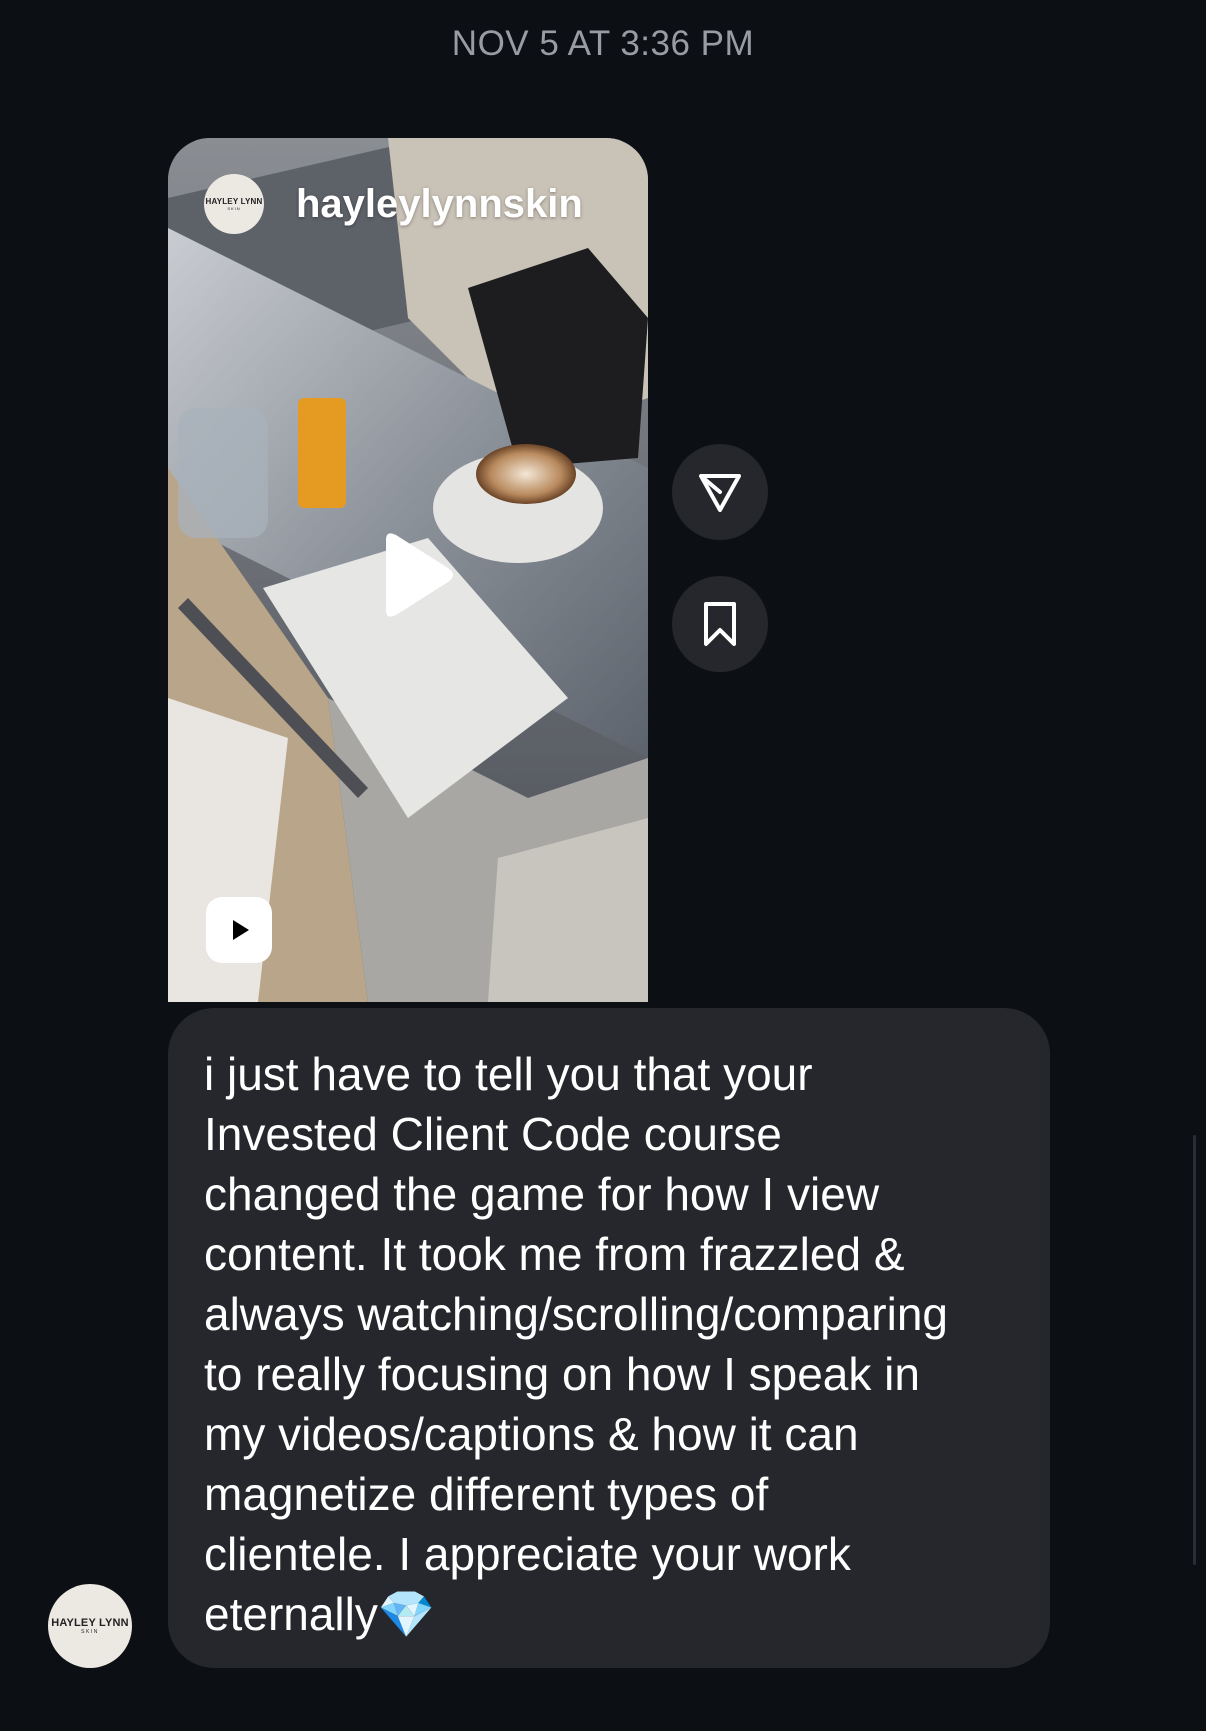 The image size is (1206, 1731). I want to click on scrollbar, so click(1194, 1350).